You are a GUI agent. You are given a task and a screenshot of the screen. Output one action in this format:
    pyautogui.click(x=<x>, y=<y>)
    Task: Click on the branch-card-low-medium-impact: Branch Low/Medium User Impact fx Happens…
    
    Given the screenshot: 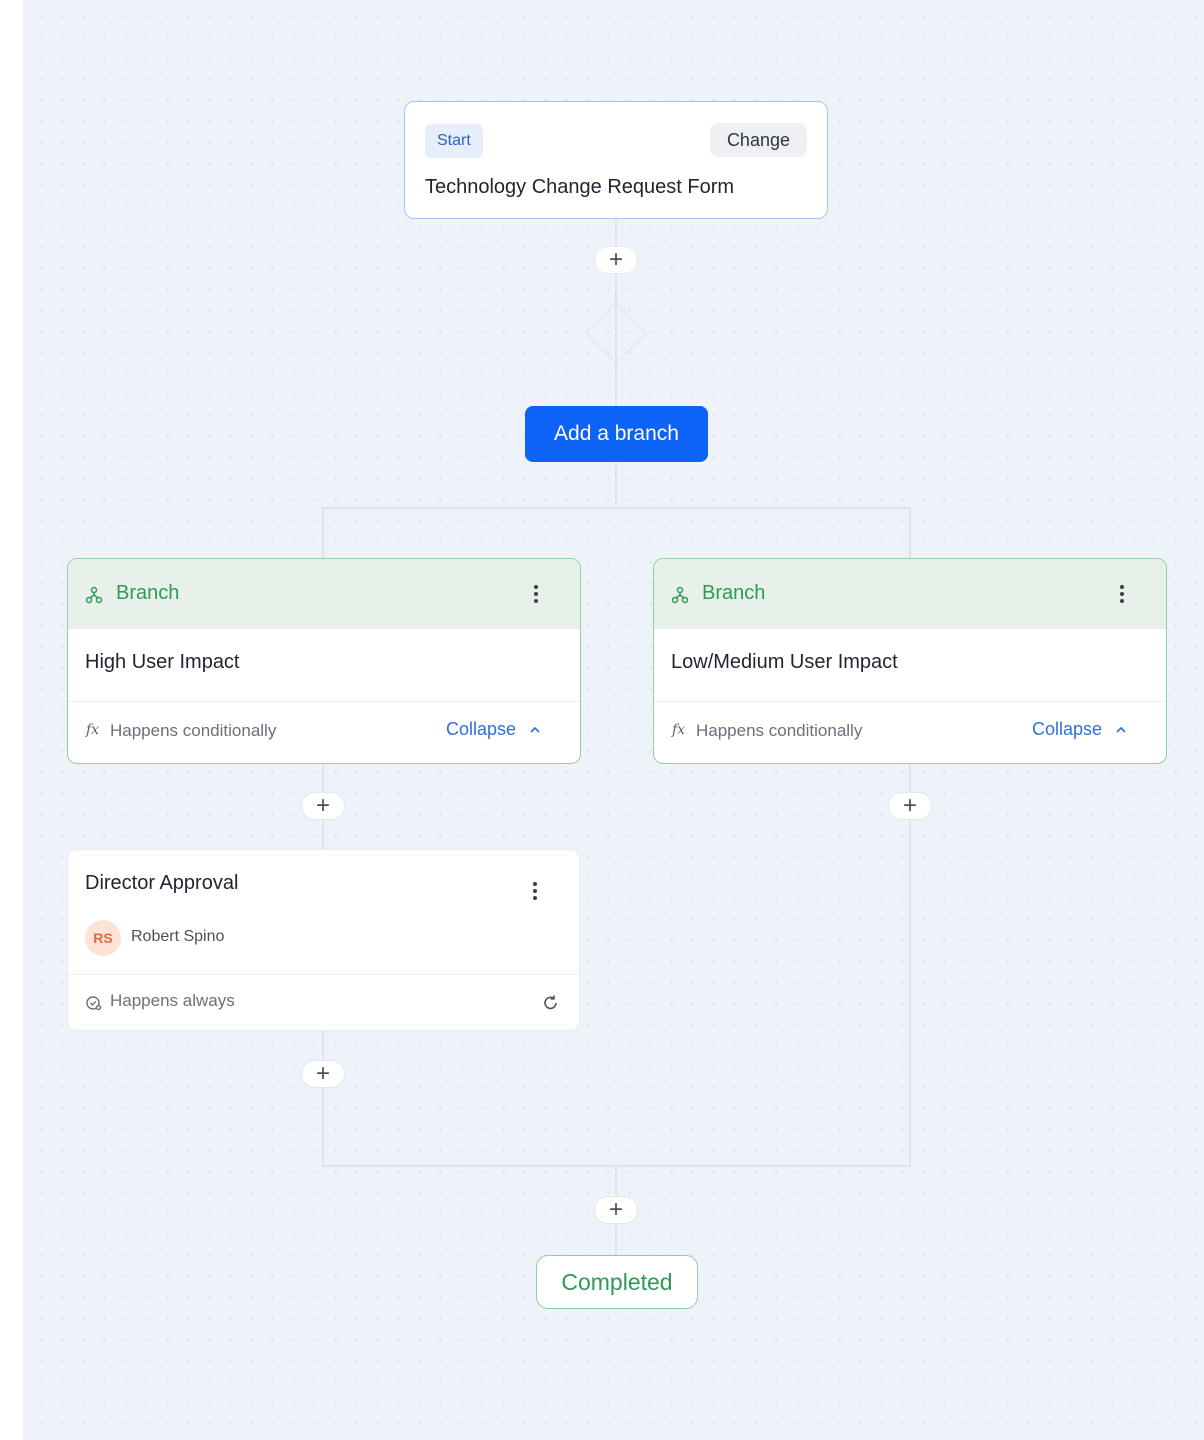 What is the action you would take?
    pyautogui.click(x=910, y=661)
    